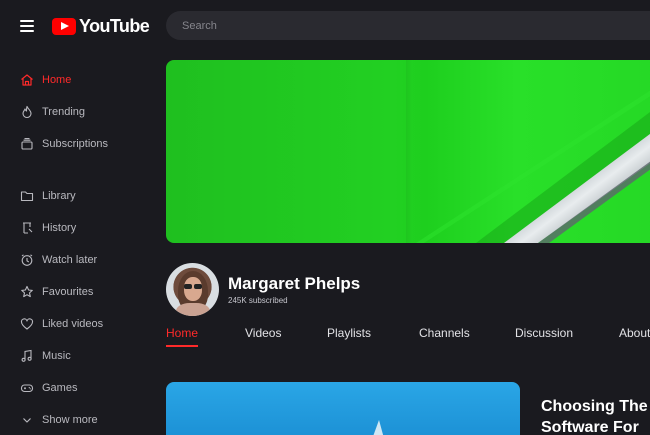 This screenshot has width=650, height=435. I want to click on nav-separator, so click(75, 170).